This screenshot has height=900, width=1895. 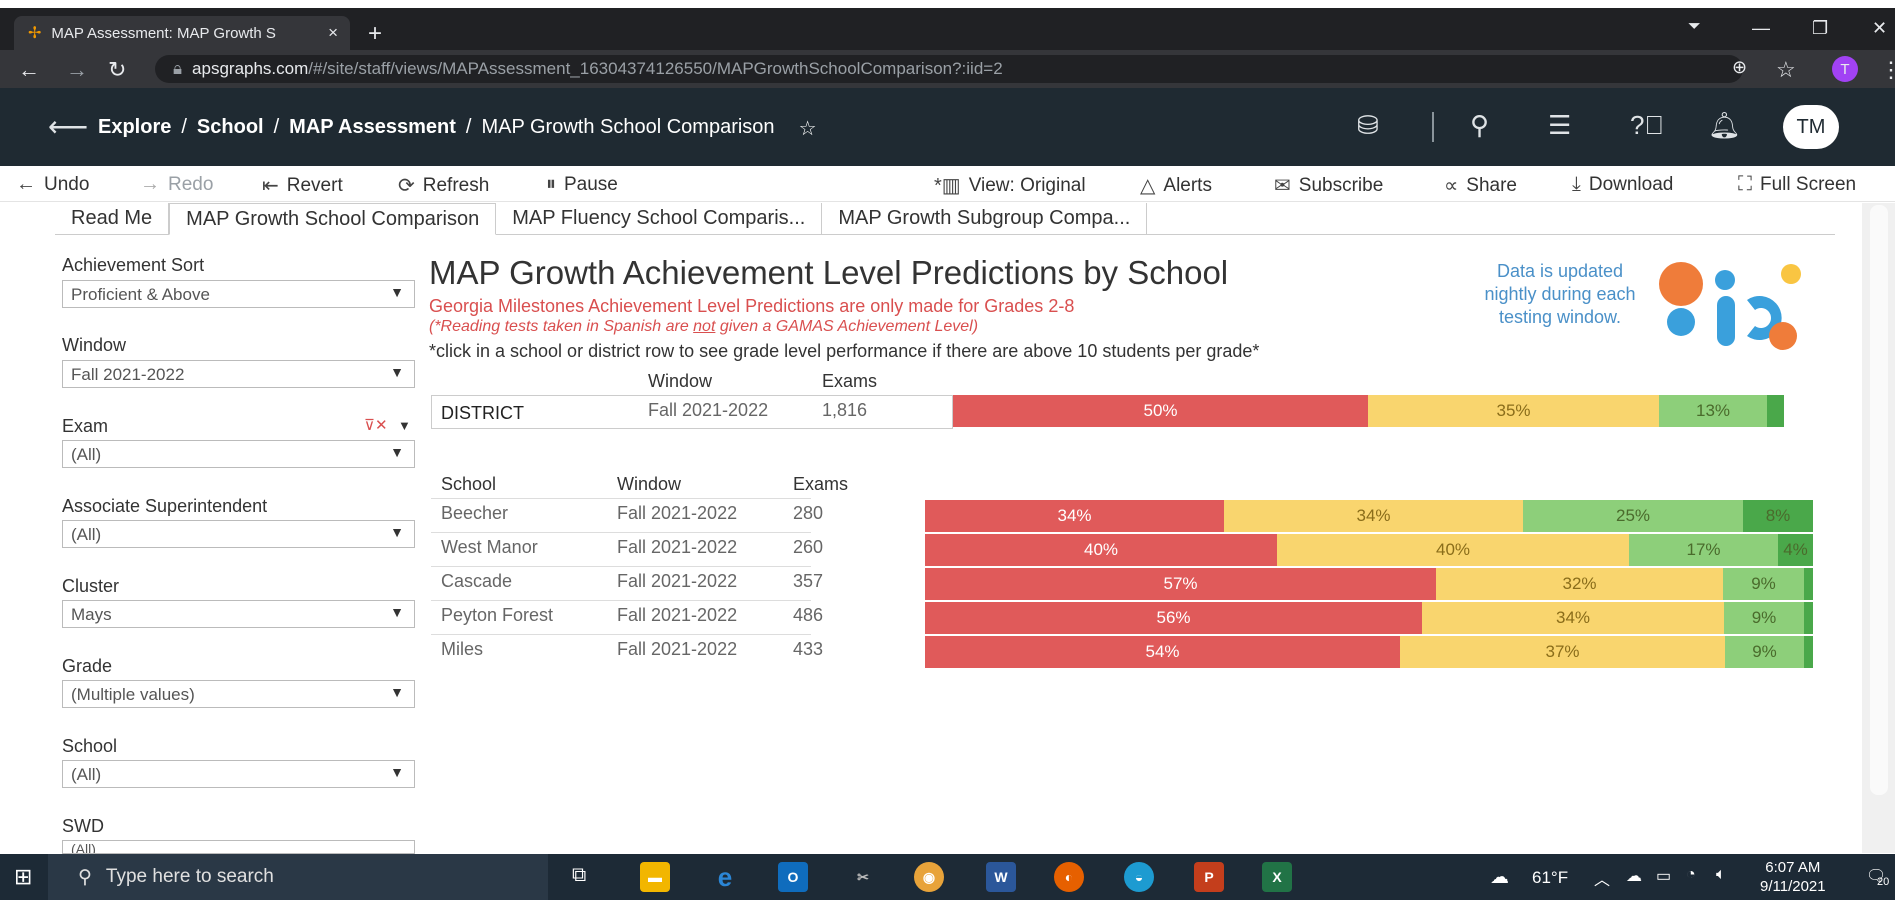 What do you see at coordinates (1820, 28) in the screenshot?
I see `restore-icon: ❐` at bounding box center [1820, 28].